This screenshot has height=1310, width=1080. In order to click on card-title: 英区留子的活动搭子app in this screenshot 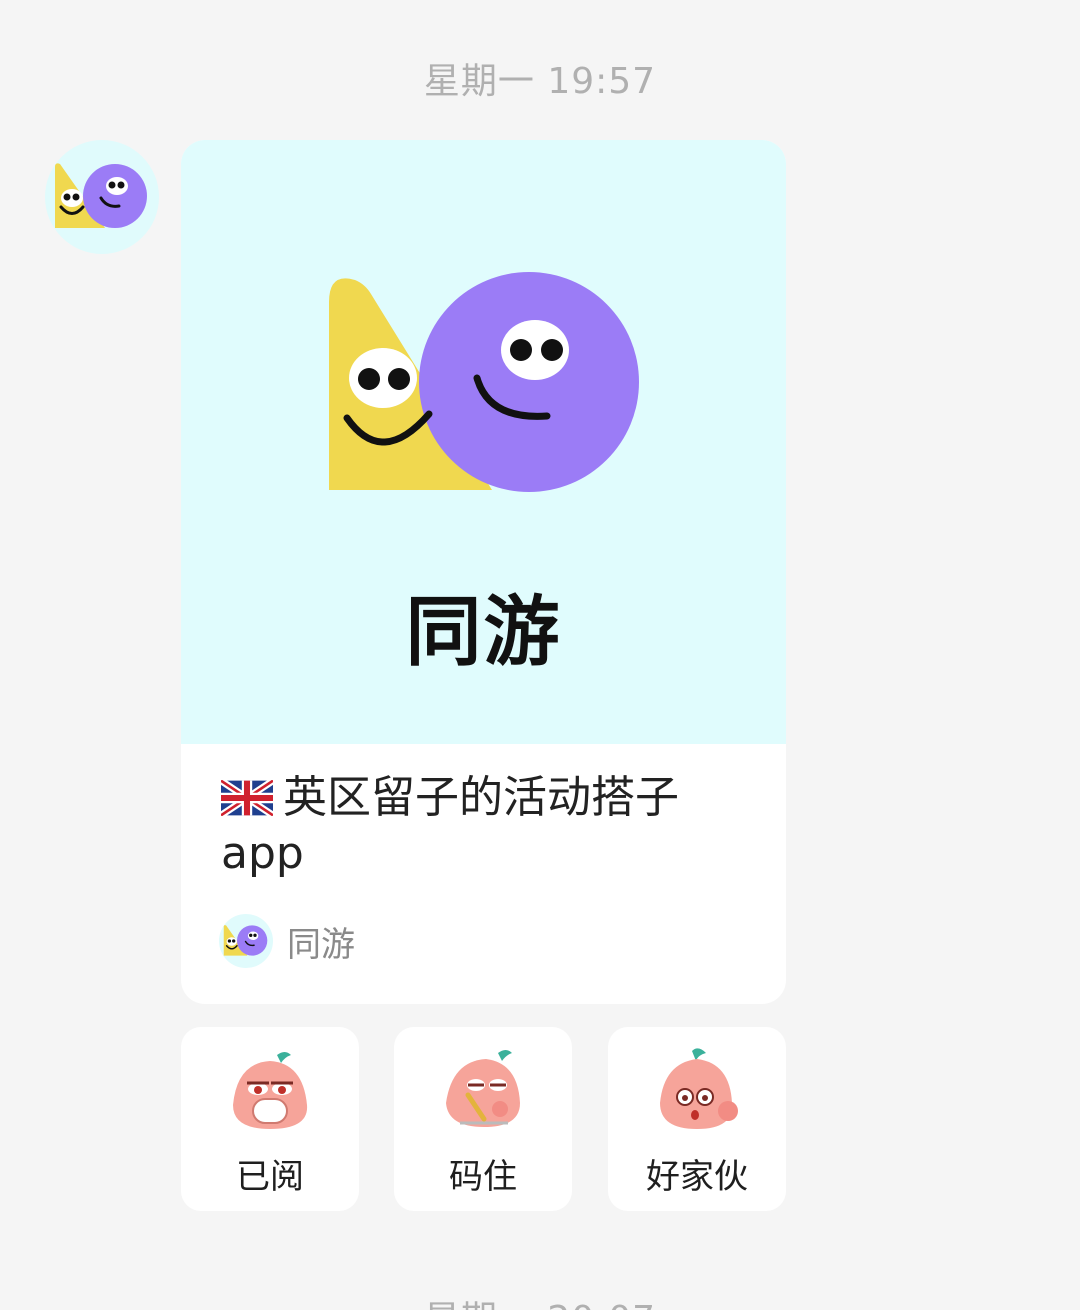, I will do `click(486, 826)`.